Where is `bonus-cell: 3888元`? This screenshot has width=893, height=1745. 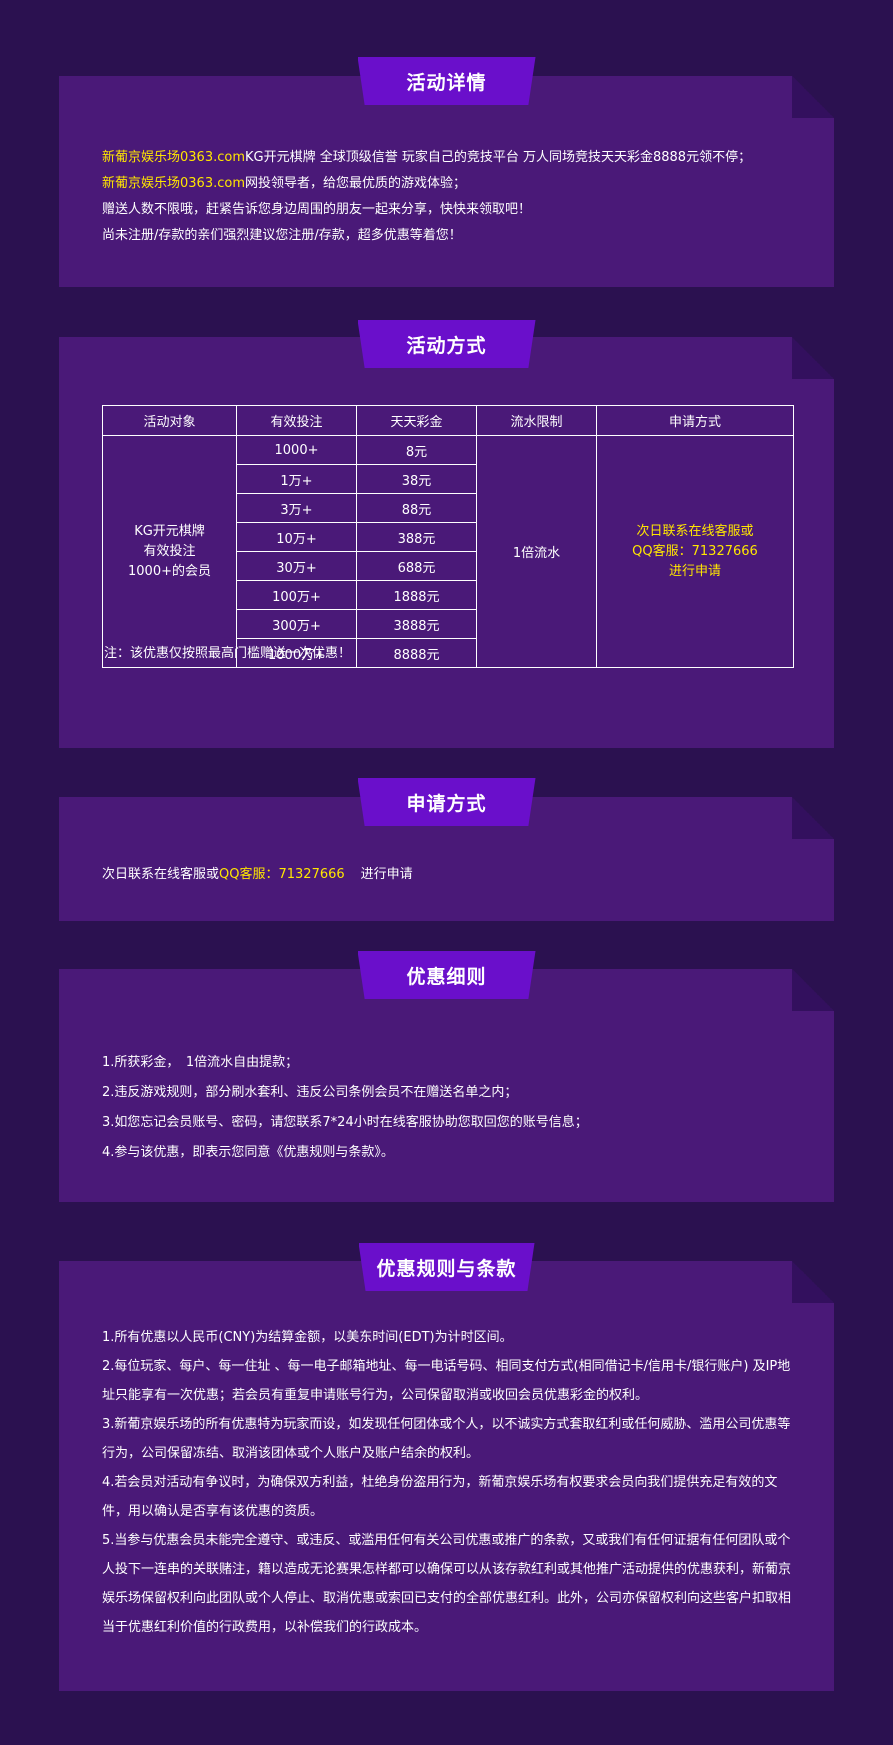
bonus-cell: 3888元 is located at coordinates (416, 624).